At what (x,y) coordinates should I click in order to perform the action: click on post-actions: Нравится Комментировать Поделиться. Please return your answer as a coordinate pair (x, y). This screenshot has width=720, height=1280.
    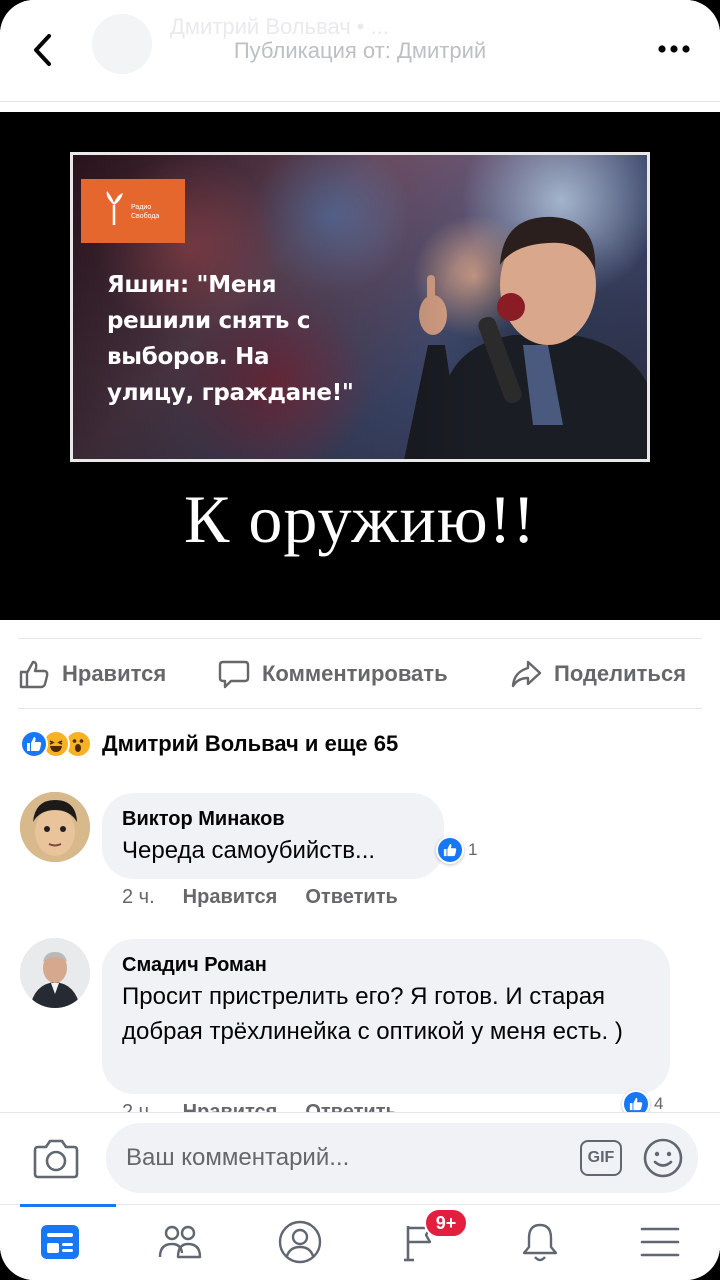
    Looking at the image, I should click on (360, 674).